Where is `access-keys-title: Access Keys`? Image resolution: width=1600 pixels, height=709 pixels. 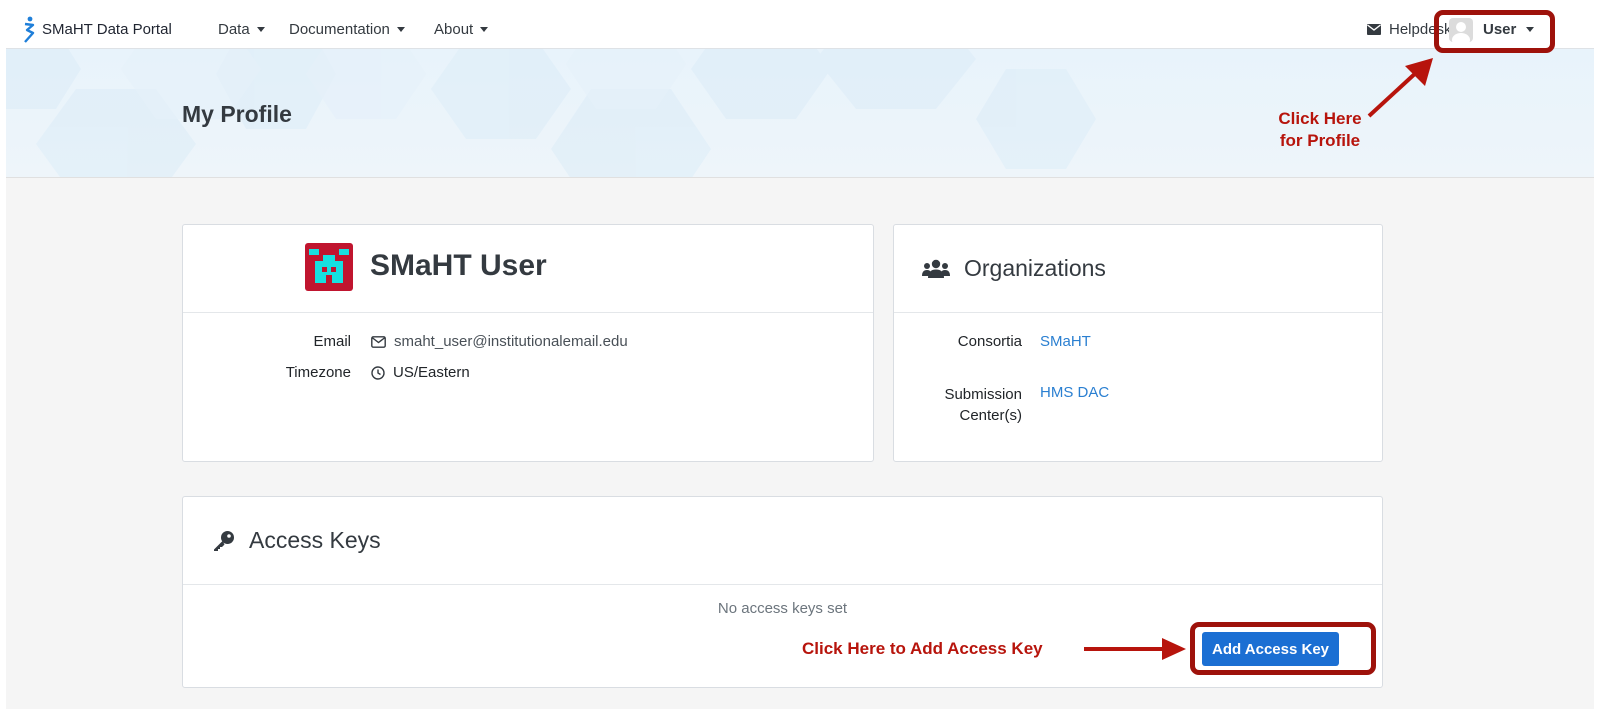
access-keys-title: Access Keys is located at coordinates (297, 540).